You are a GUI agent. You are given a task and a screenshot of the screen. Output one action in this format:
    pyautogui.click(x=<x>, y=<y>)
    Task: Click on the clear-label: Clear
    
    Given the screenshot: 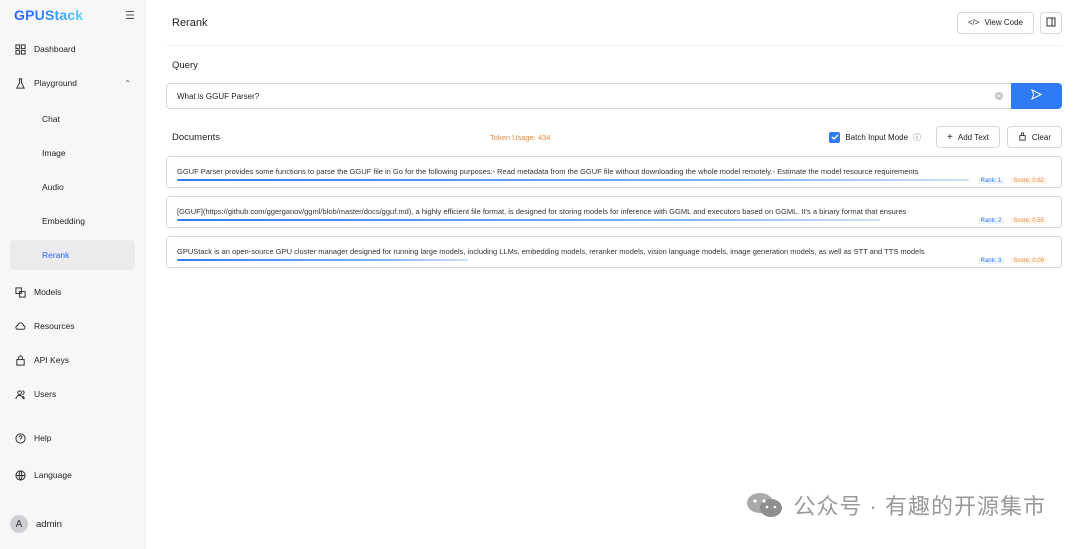 What is the action you would take?
    pyautogui.click(x=1041, y=137)
    